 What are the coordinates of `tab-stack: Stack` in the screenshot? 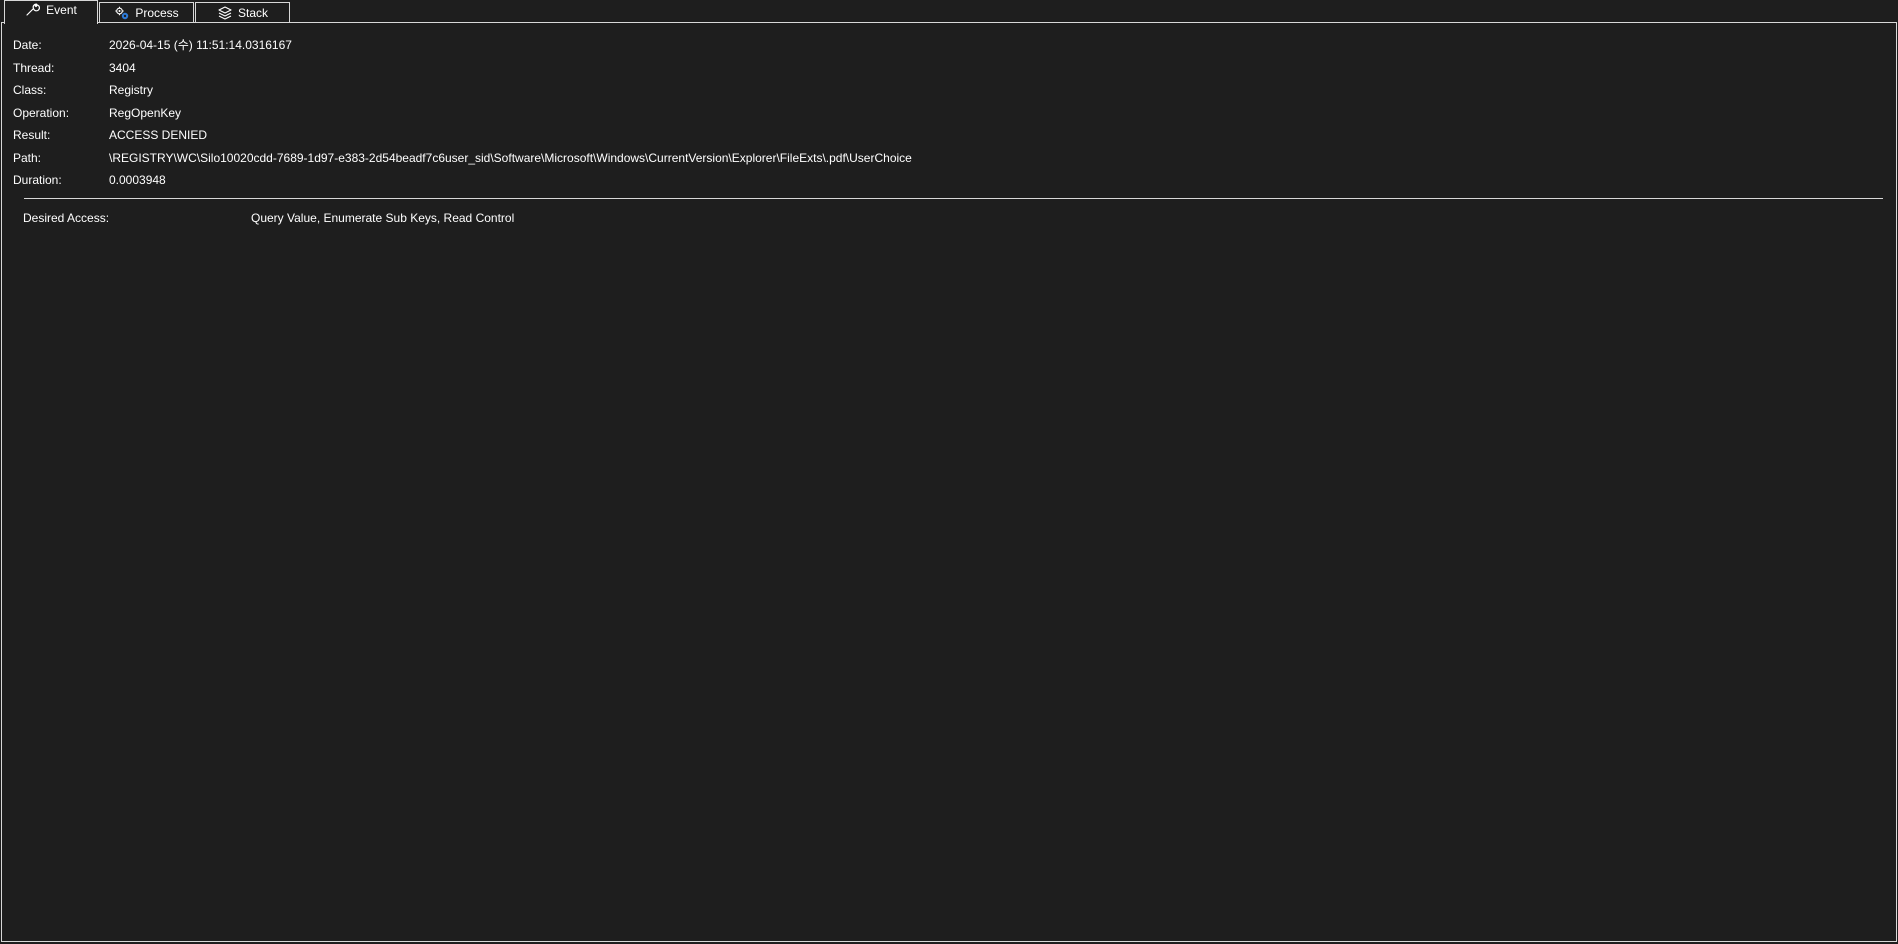 It's located at (242, 12).